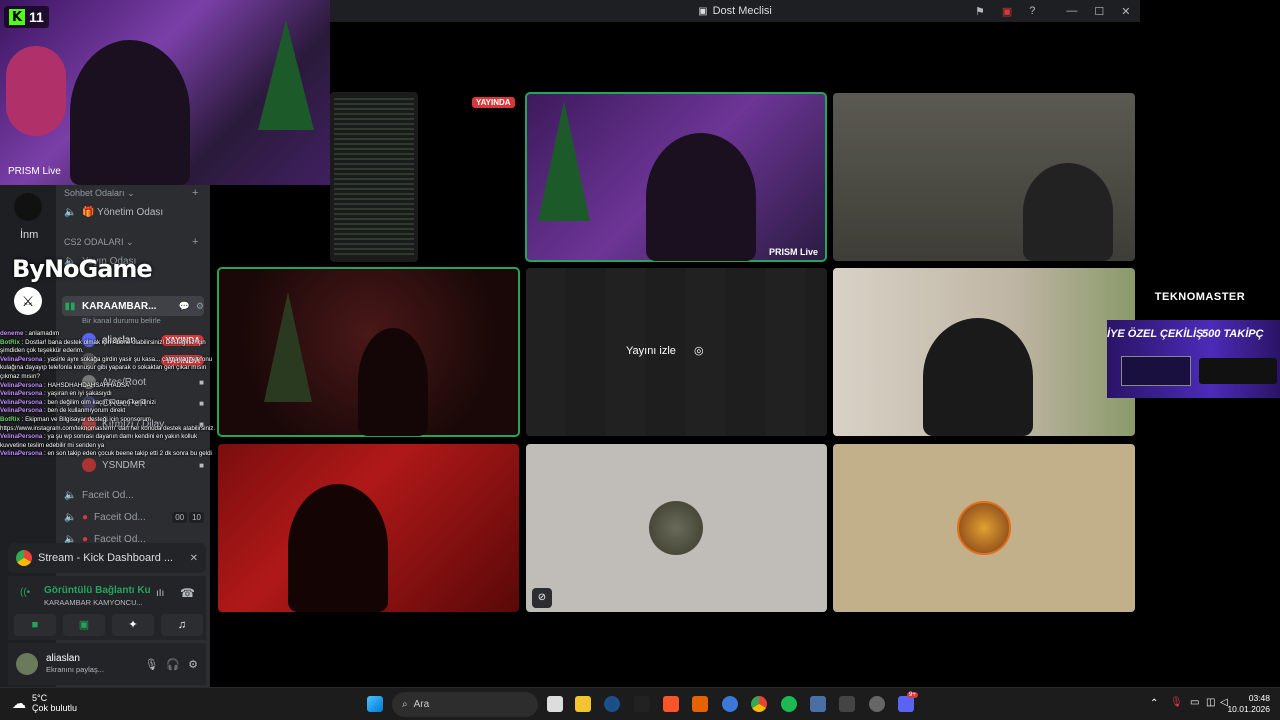  Describe the element at coordinates (107, 558) in the screenshot. I see `stream-preview-card: Stream - Kick Dashboard ... ✕` at that location.